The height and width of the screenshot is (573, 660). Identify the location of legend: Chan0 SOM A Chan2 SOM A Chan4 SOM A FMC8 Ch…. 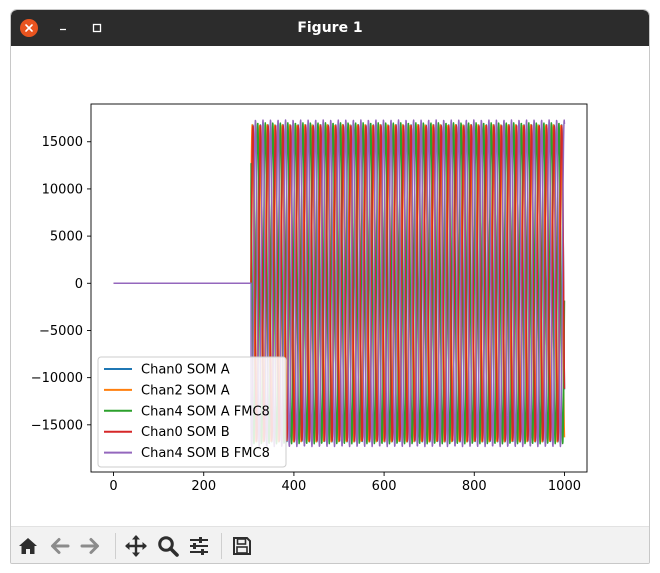
(192, 412).